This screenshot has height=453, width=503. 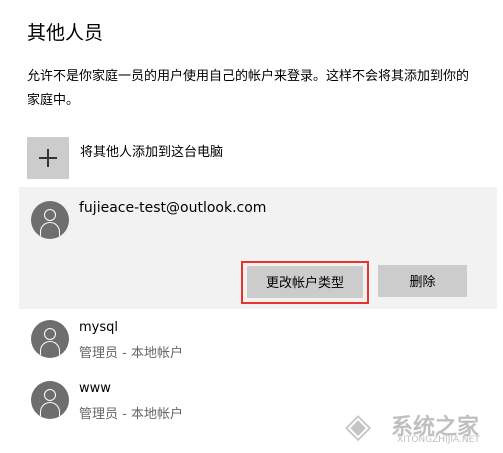 I want to click on change-account-type-button: 更改帐户类型, so click(x=305, y=282).